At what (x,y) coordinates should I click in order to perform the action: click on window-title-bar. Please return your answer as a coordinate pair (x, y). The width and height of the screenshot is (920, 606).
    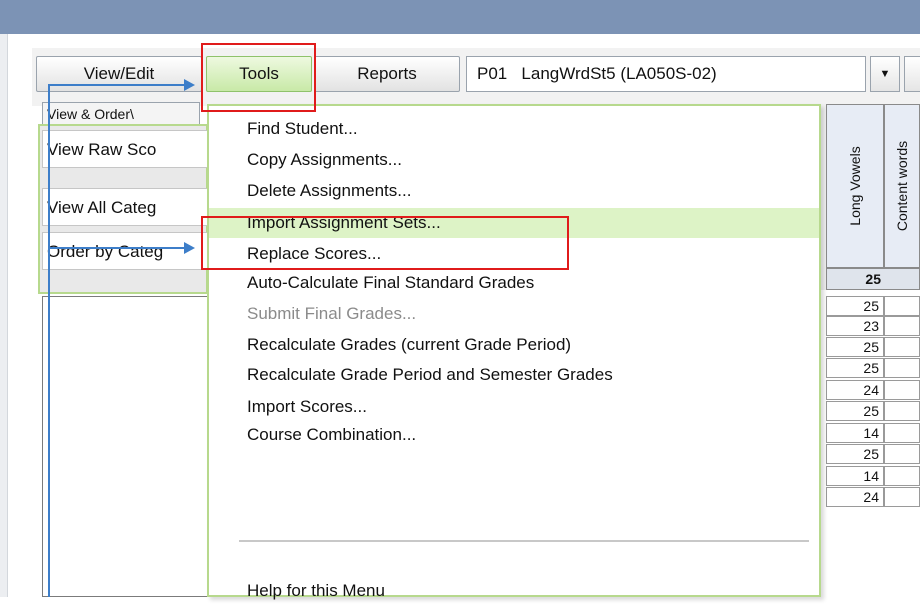
    Looking at the image, I should click on (460, 17).